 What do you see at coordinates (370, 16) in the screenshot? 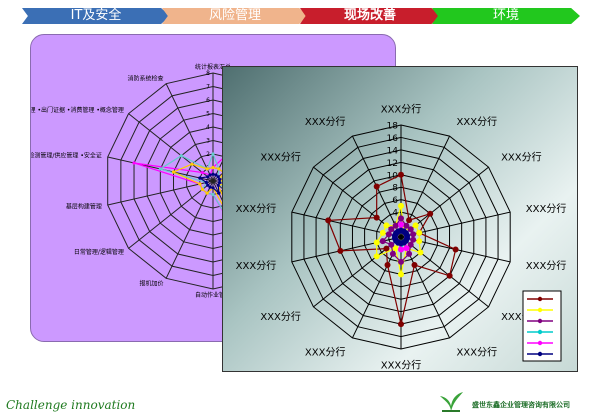
I see `tab-site-improvement: 现场改善` at bounding box center [370, 16].